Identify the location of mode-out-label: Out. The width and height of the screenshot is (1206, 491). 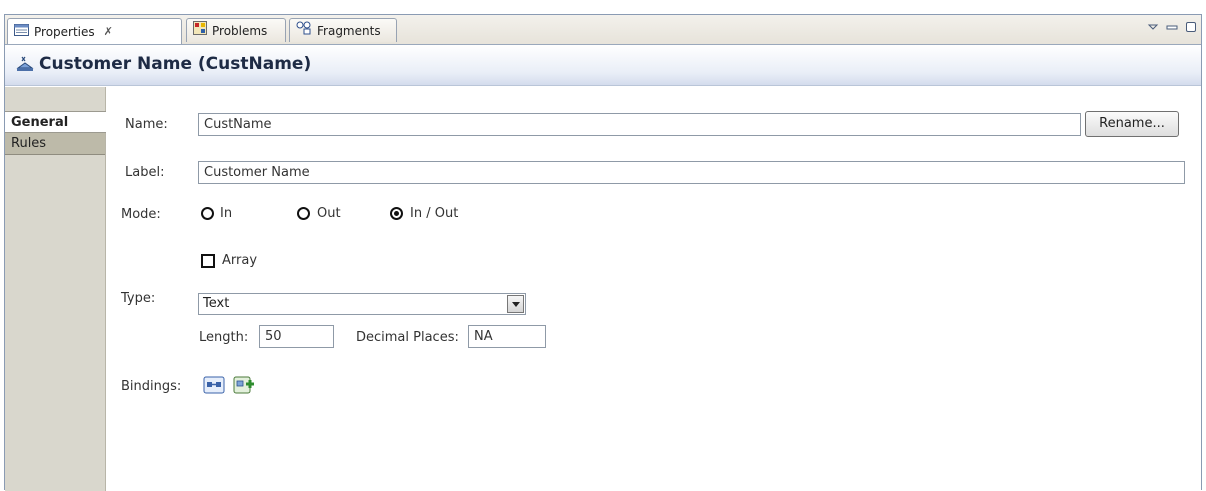
(329, 213).